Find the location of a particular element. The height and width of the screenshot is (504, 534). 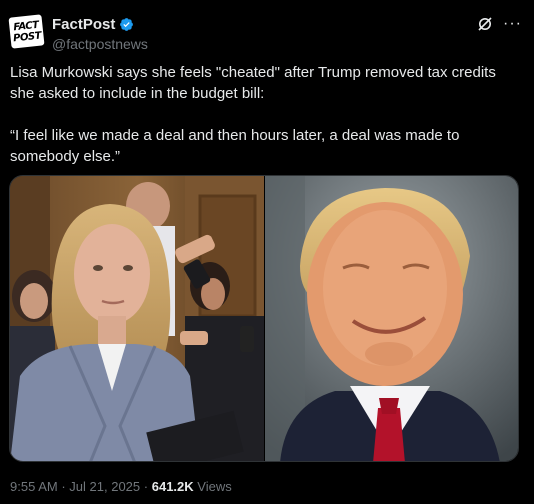

tweet-meta: 9:55 AM · Jul 21, 2025 · 641.2K Views is located at coordinates (121, 486).